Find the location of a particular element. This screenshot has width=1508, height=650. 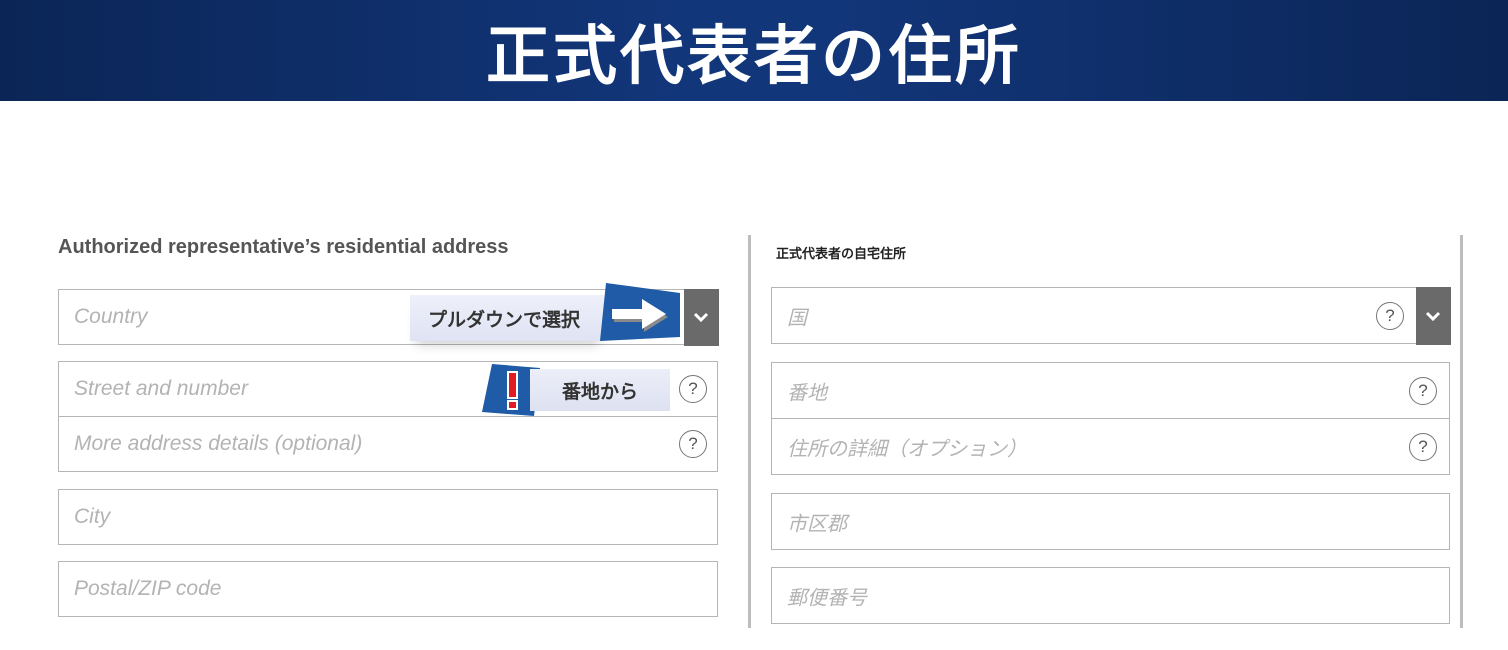

zip-placeholder: Postal/ZIP code is located at coordinates (148, 588).